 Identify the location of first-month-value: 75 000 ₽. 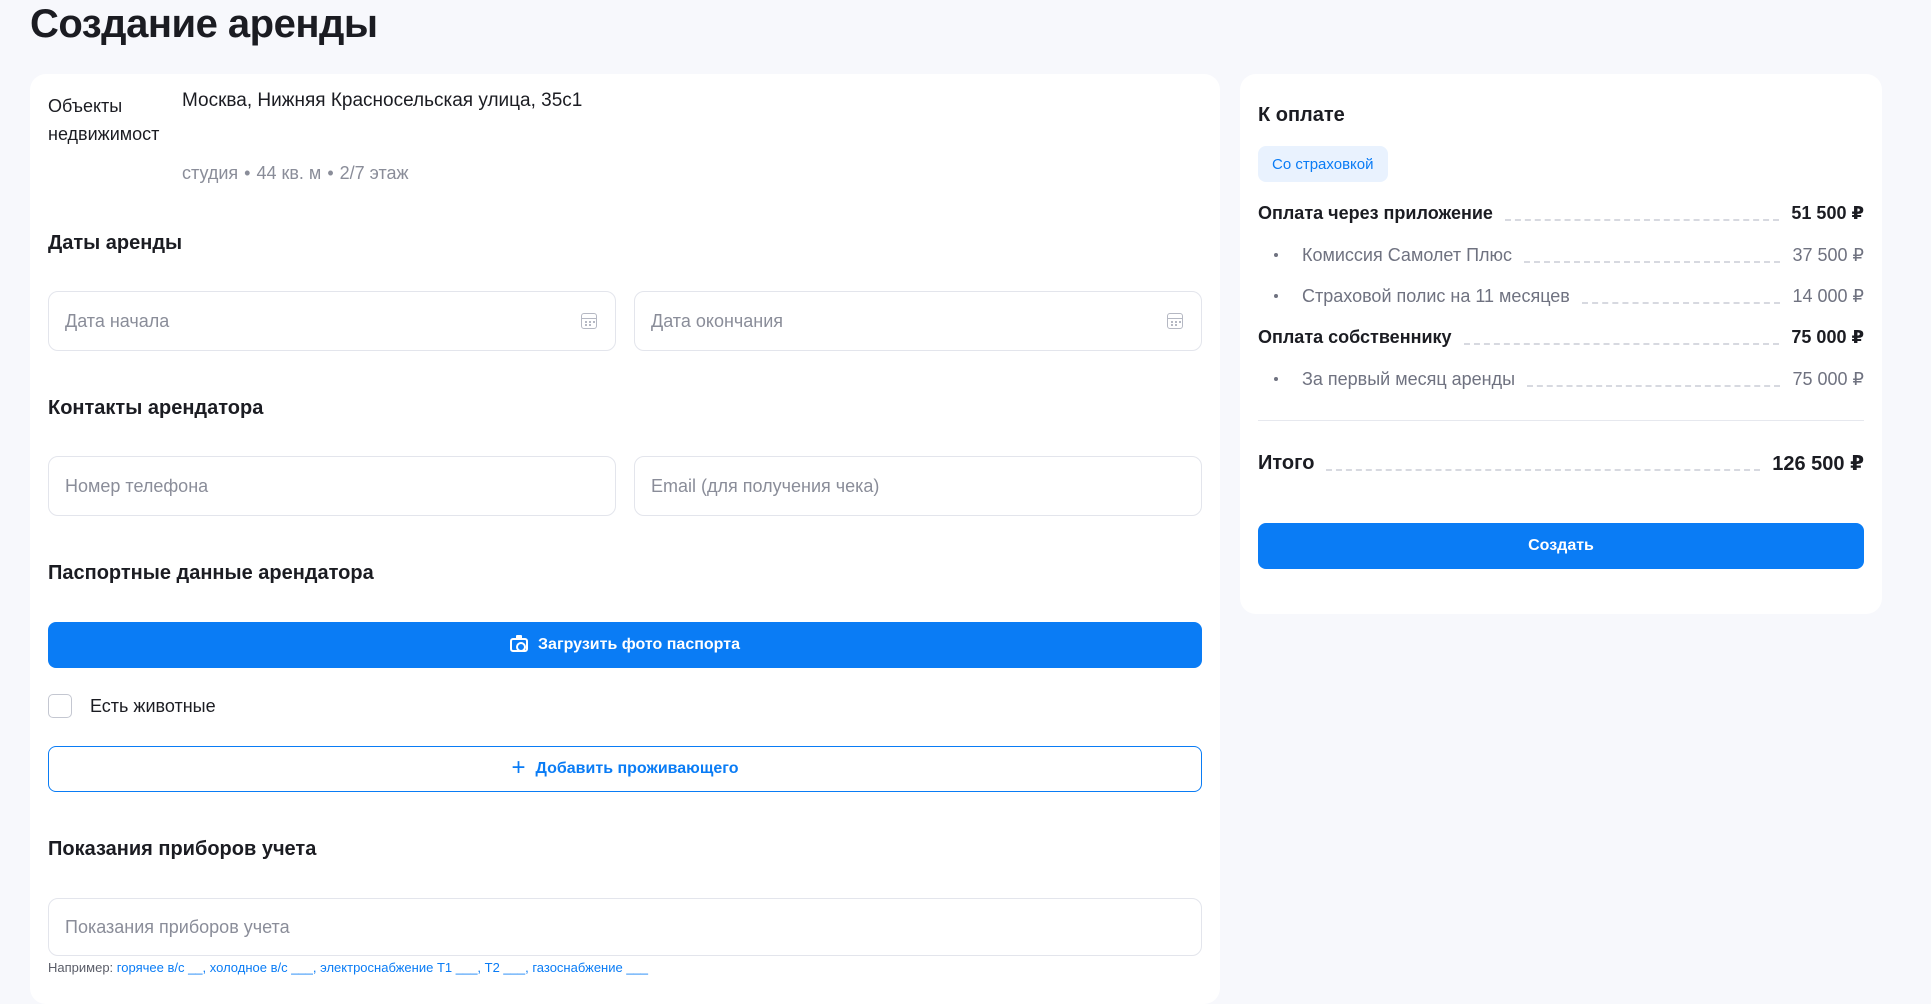
(1828, 378).